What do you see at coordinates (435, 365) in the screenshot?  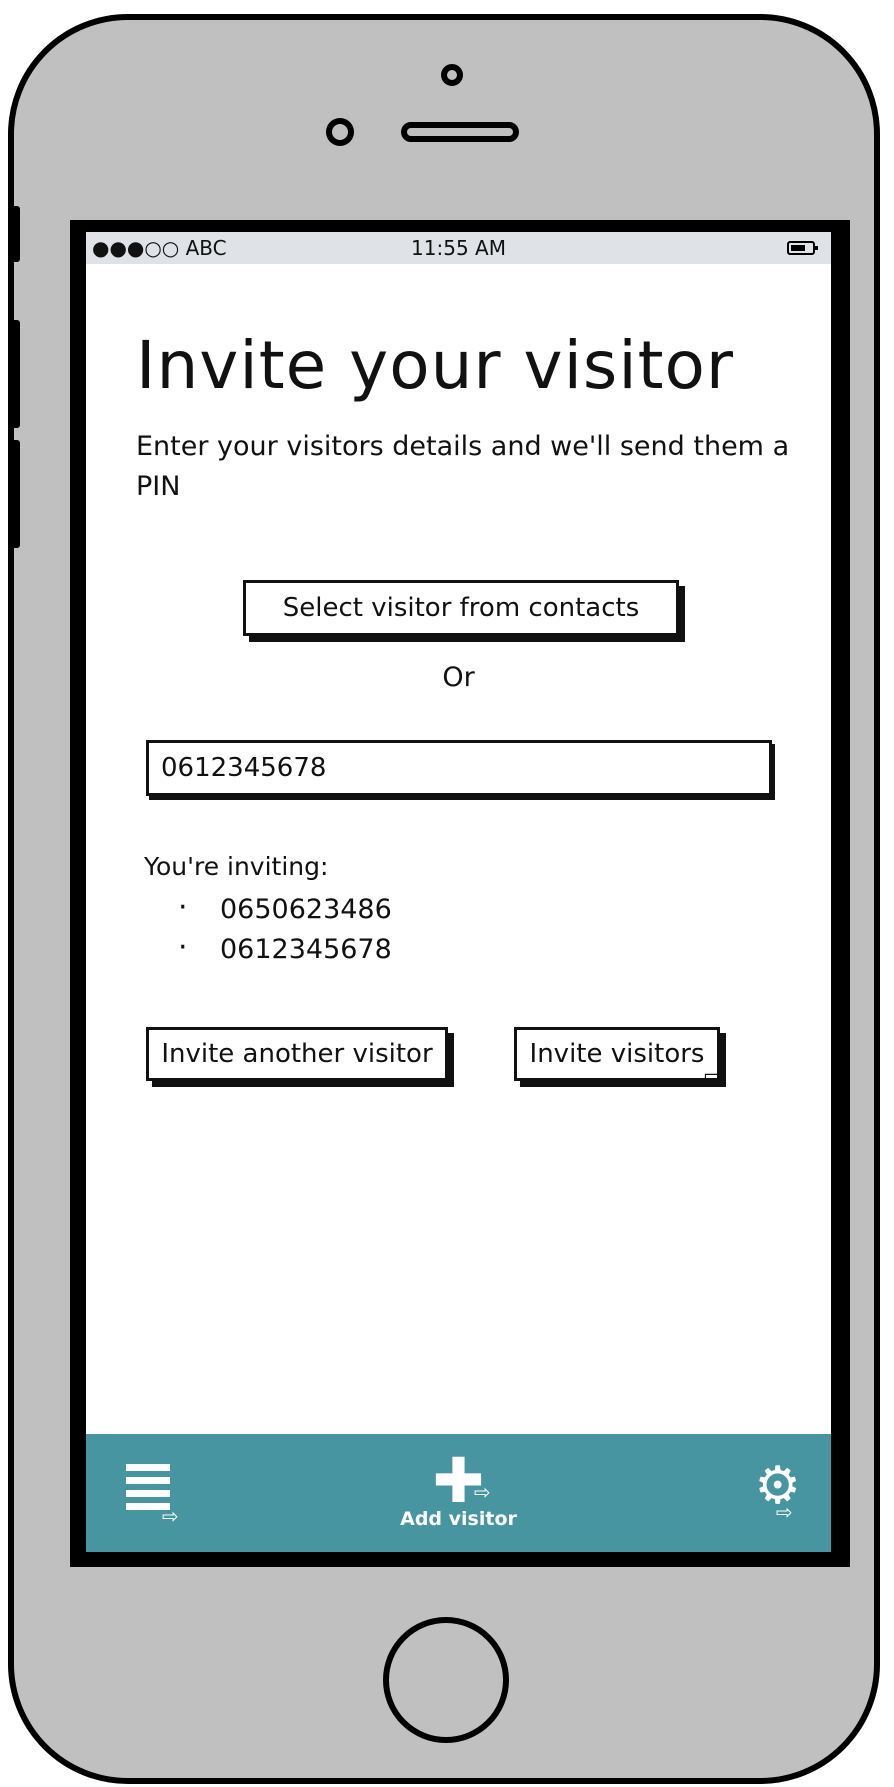 I see `page-title: Invite your visitor` at bounding box center [435, 365].